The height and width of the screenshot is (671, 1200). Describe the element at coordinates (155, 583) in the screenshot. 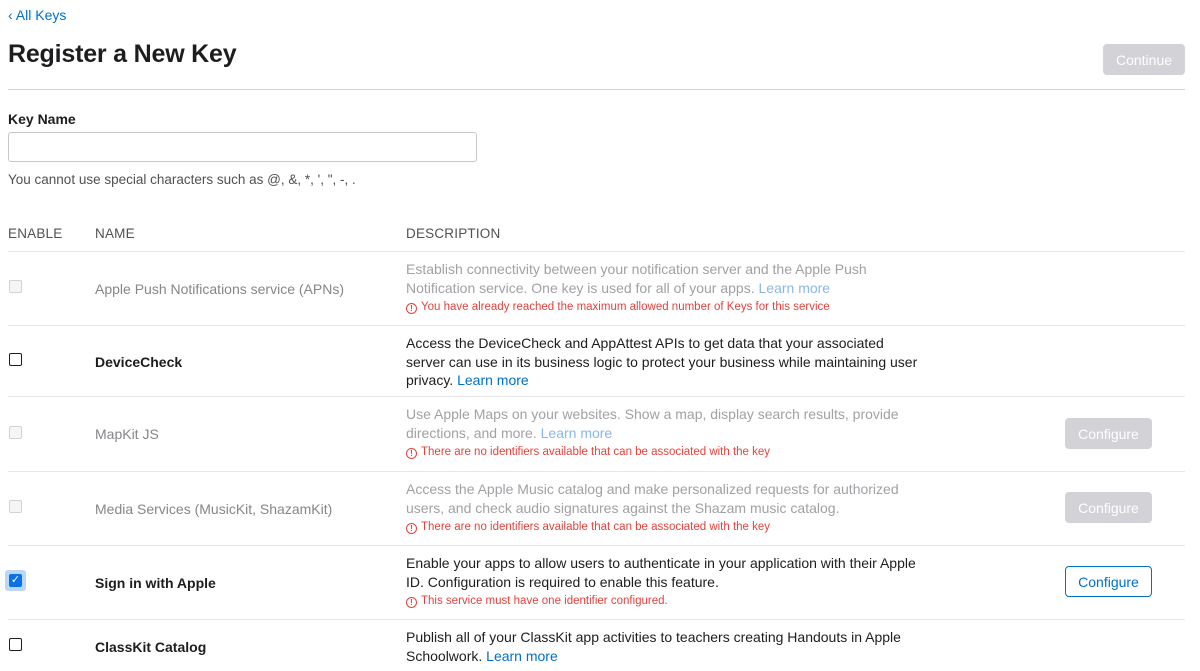

I see `service-name: Sign in with Apple` at that location.